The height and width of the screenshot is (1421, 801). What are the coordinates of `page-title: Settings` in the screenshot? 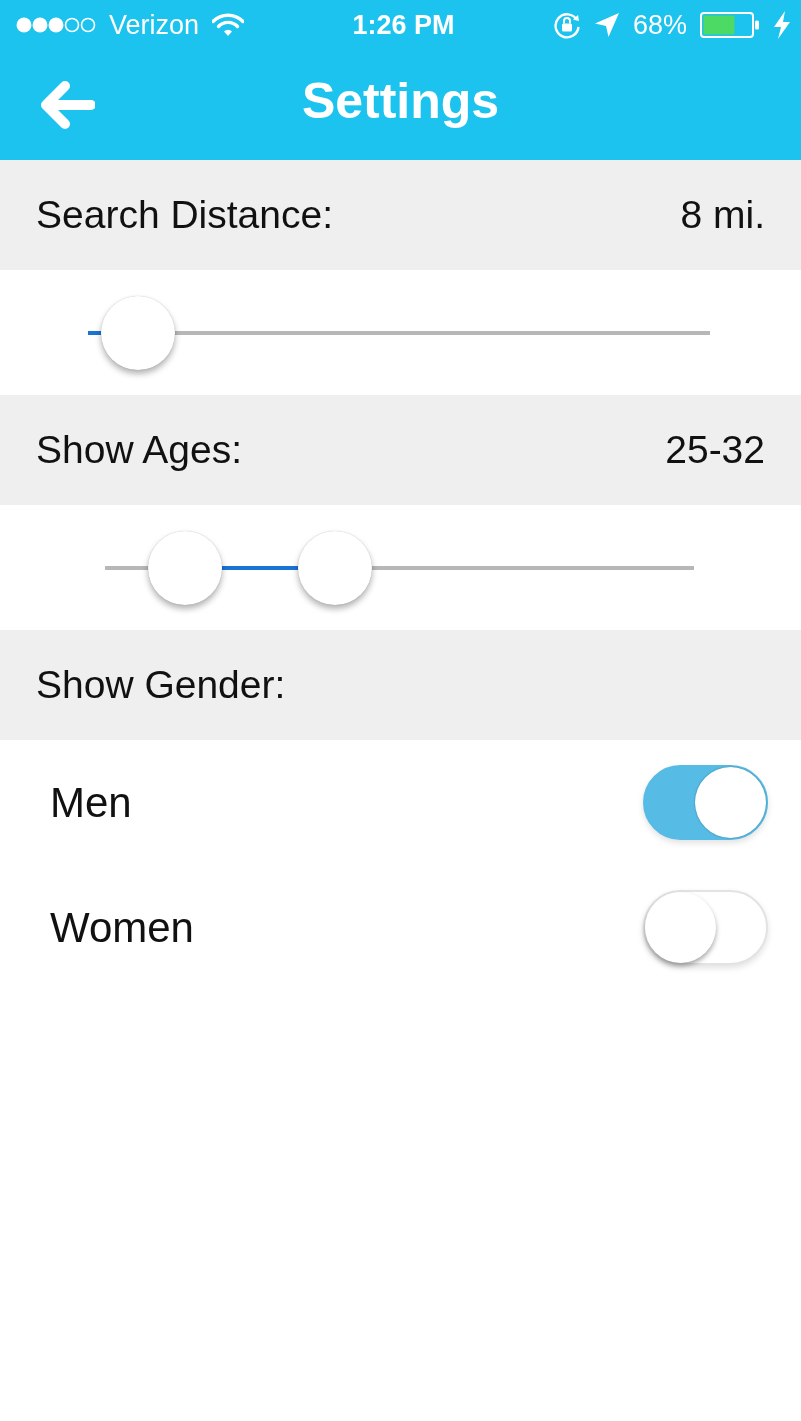 It's located at (400, 102).